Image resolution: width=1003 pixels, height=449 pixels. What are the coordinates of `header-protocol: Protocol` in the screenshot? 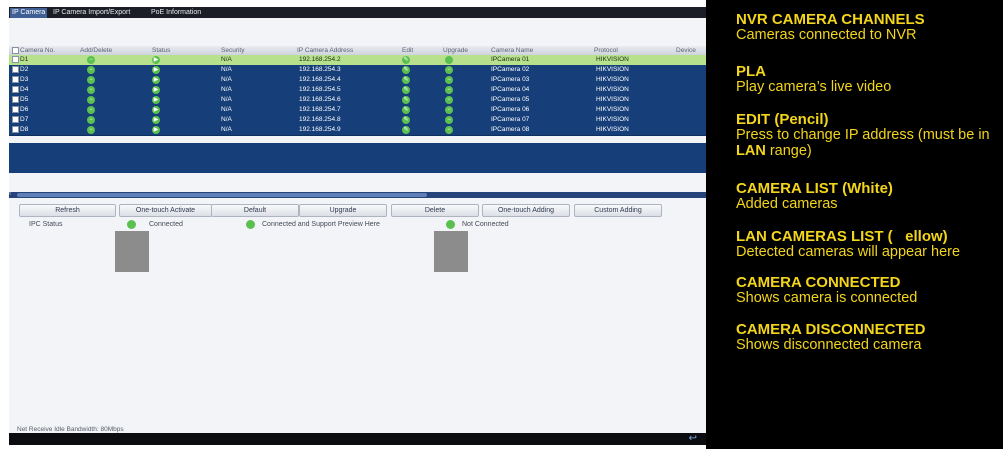 It's located at (606, 50).